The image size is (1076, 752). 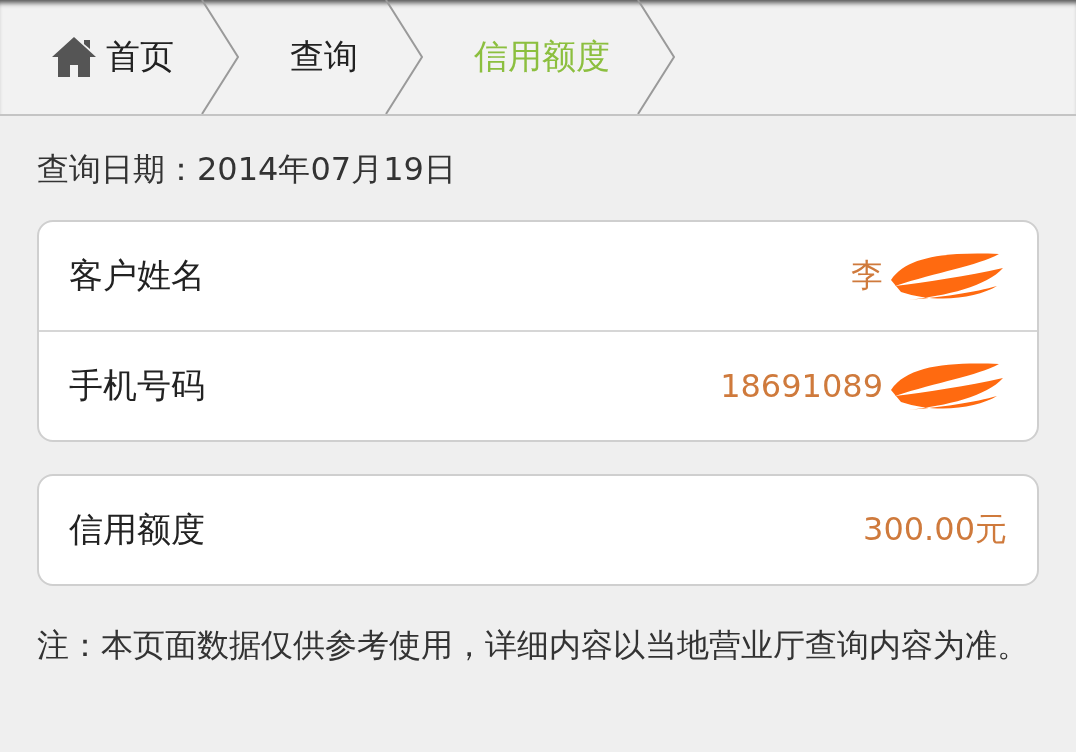 What do you see at coordinates (935, 529) in the screenshot?
I see `field-value: 300.00元` at bounding box center [935, 529].